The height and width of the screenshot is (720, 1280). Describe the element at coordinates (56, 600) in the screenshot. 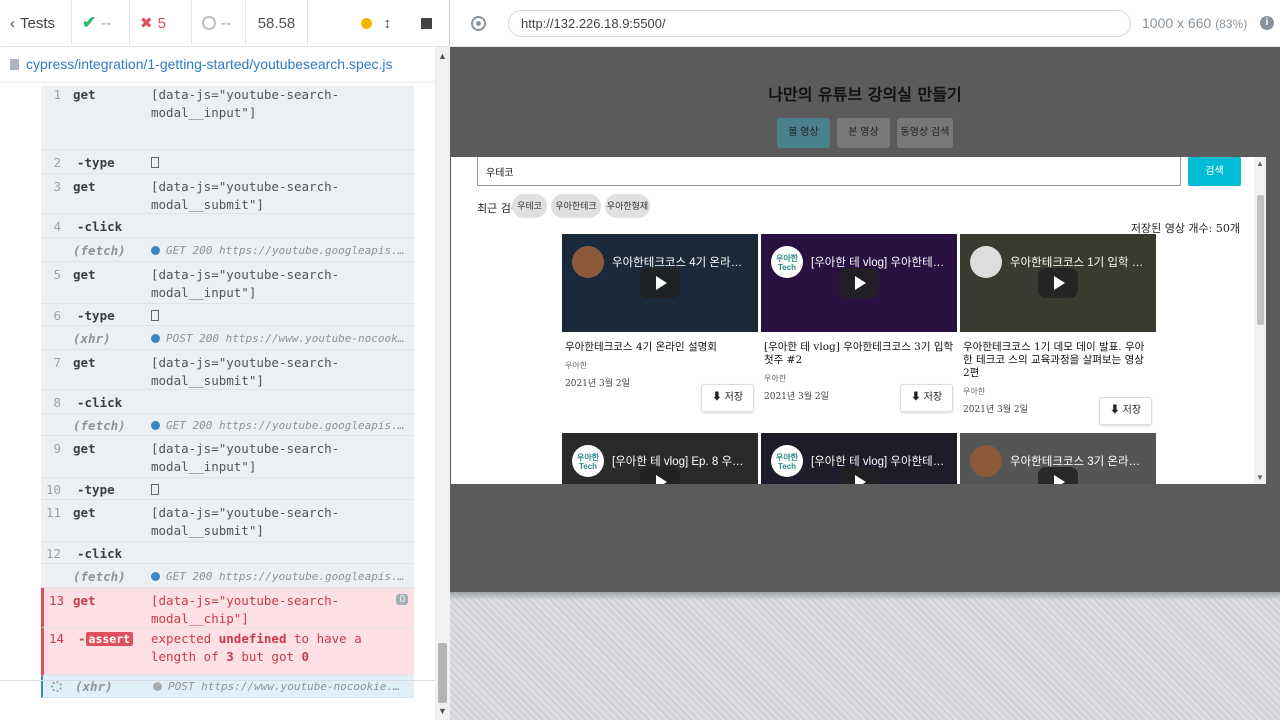

I see `command-number: 13` at that location.